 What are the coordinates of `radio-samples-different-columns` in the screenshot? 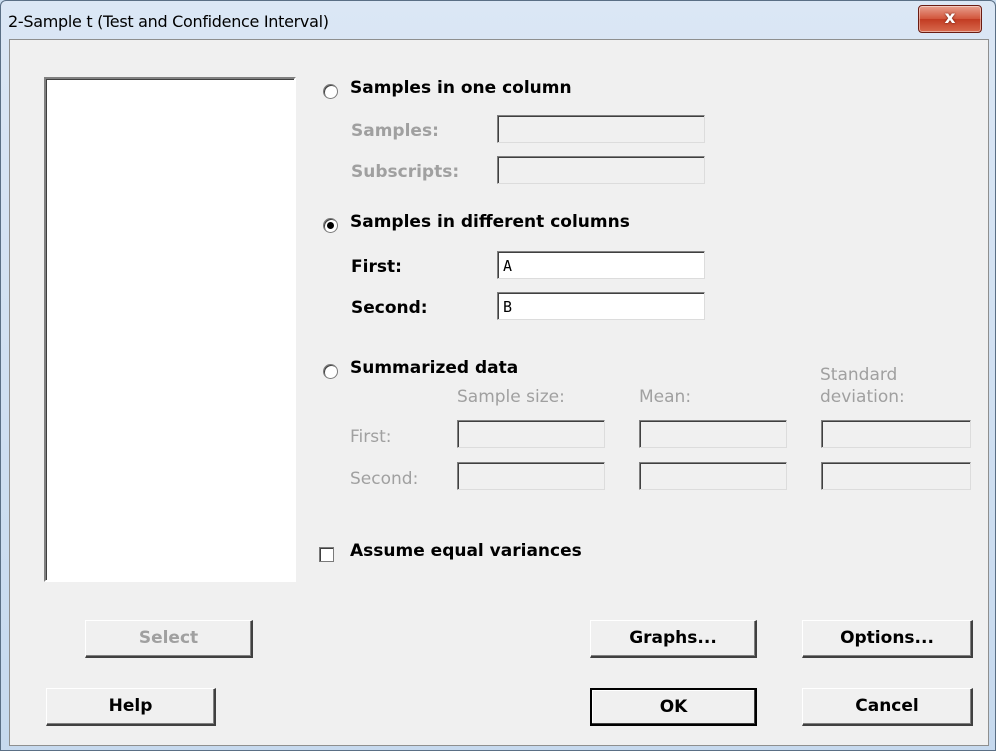 It's located at (330, 225).